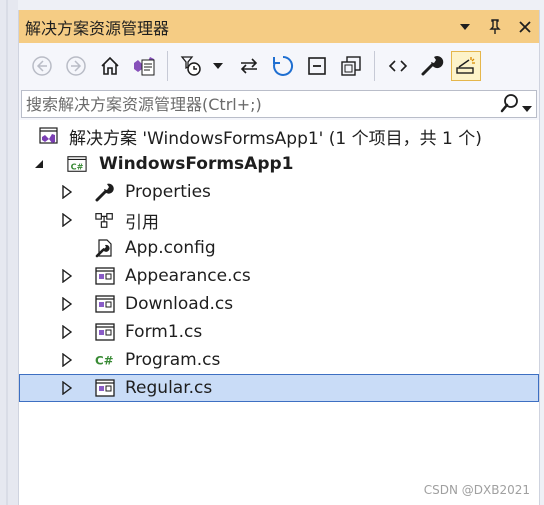 This screenshot has height=505, width=544. I want to click on config-file-icon, so click(105, 248).